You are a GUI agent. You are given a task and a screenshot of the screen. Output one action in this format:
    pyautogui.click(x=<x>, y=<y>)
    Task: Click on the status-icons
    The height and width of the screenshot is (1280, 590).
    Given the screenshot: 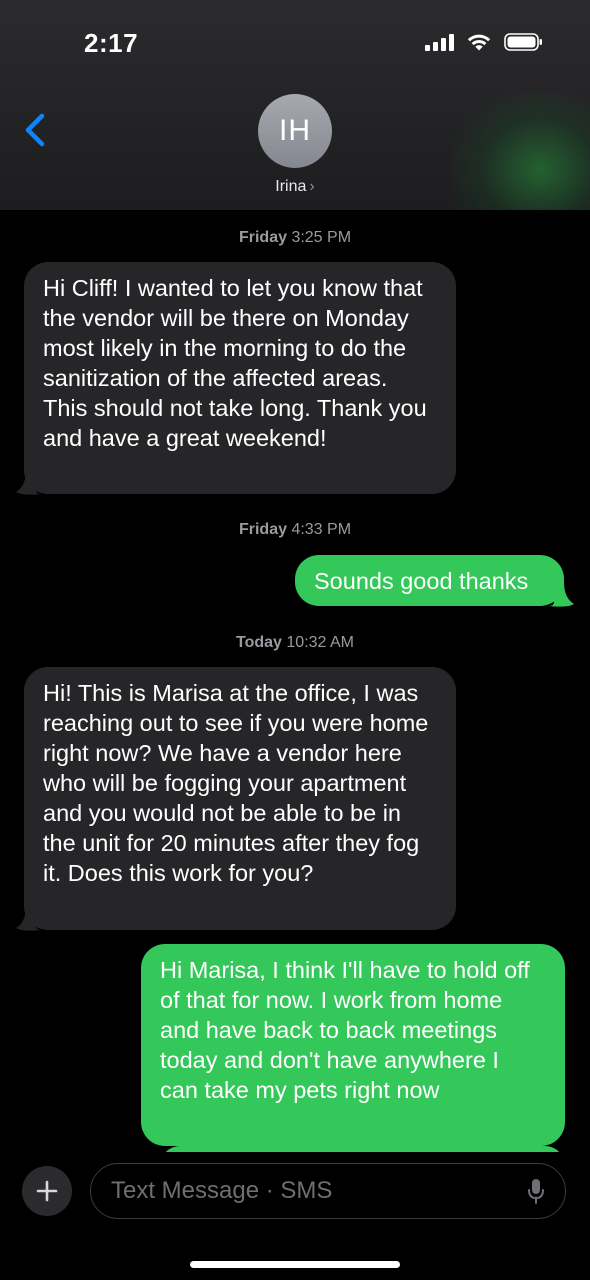 What is the action you would take?
    pyautogui.click(x=484, y=42)
    